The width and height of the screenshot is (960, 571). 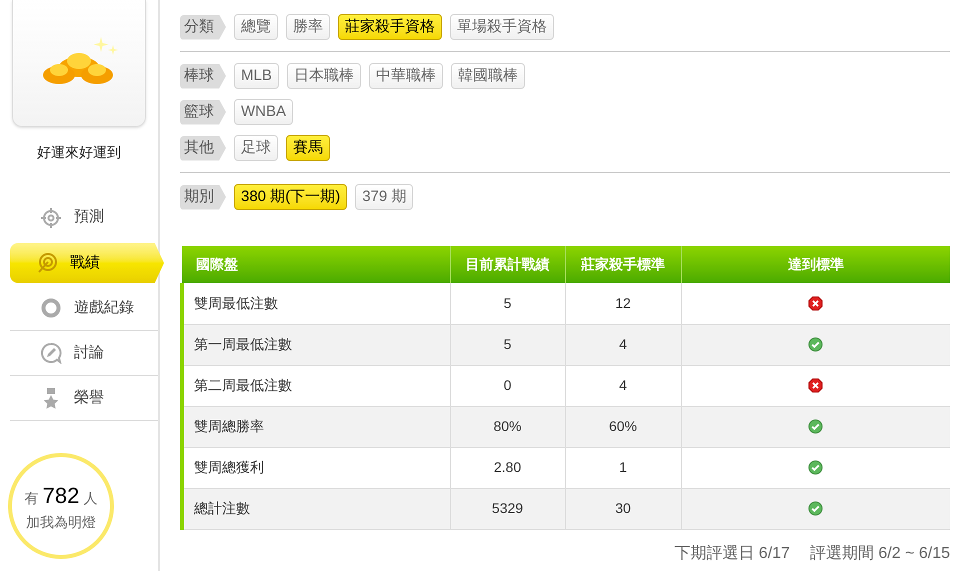 I want to click on column-header: 達到標準, so click(x=815, y=264).